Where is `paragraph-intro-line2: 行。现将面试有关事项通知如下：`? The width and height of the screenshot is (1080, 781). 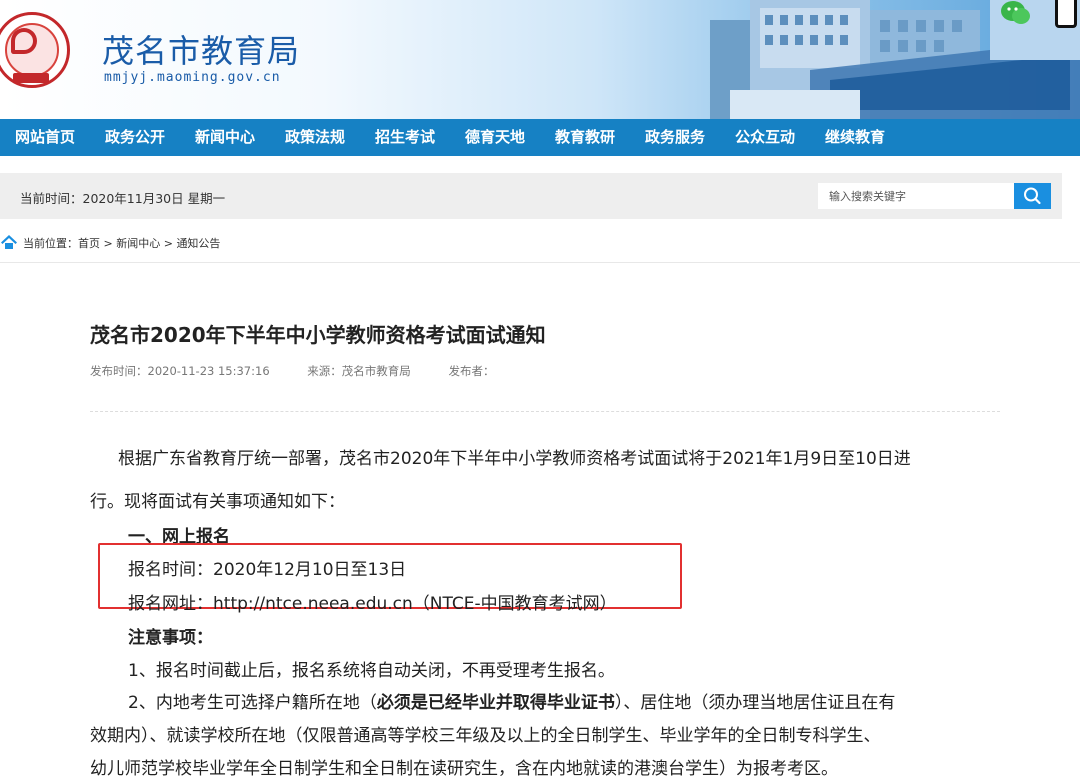
paragraph-intro-line2: 行。现将面试有关事项通知如下： is located at coordinates (217, 502).